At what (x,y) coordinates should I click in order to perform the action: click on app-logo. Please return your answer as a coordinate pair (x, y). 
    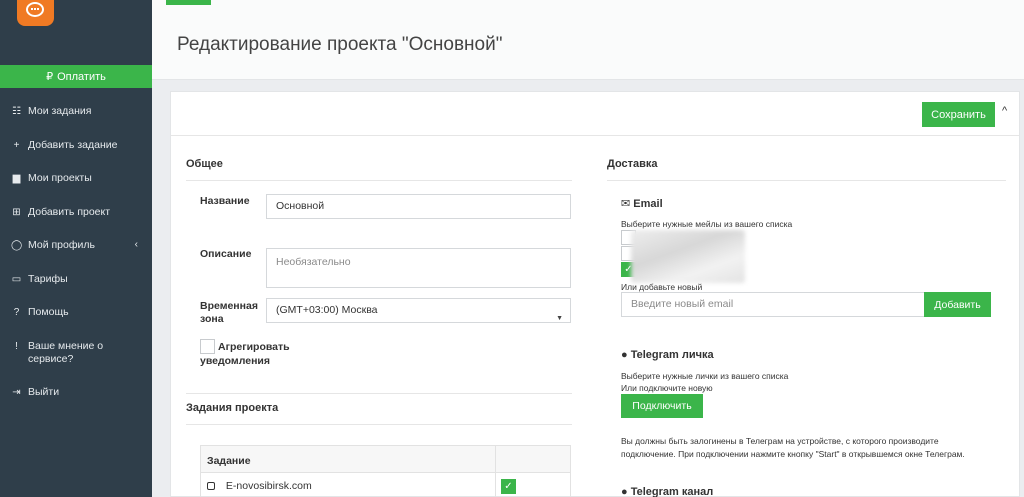
    Looking at the image, I should click on (35, 13).